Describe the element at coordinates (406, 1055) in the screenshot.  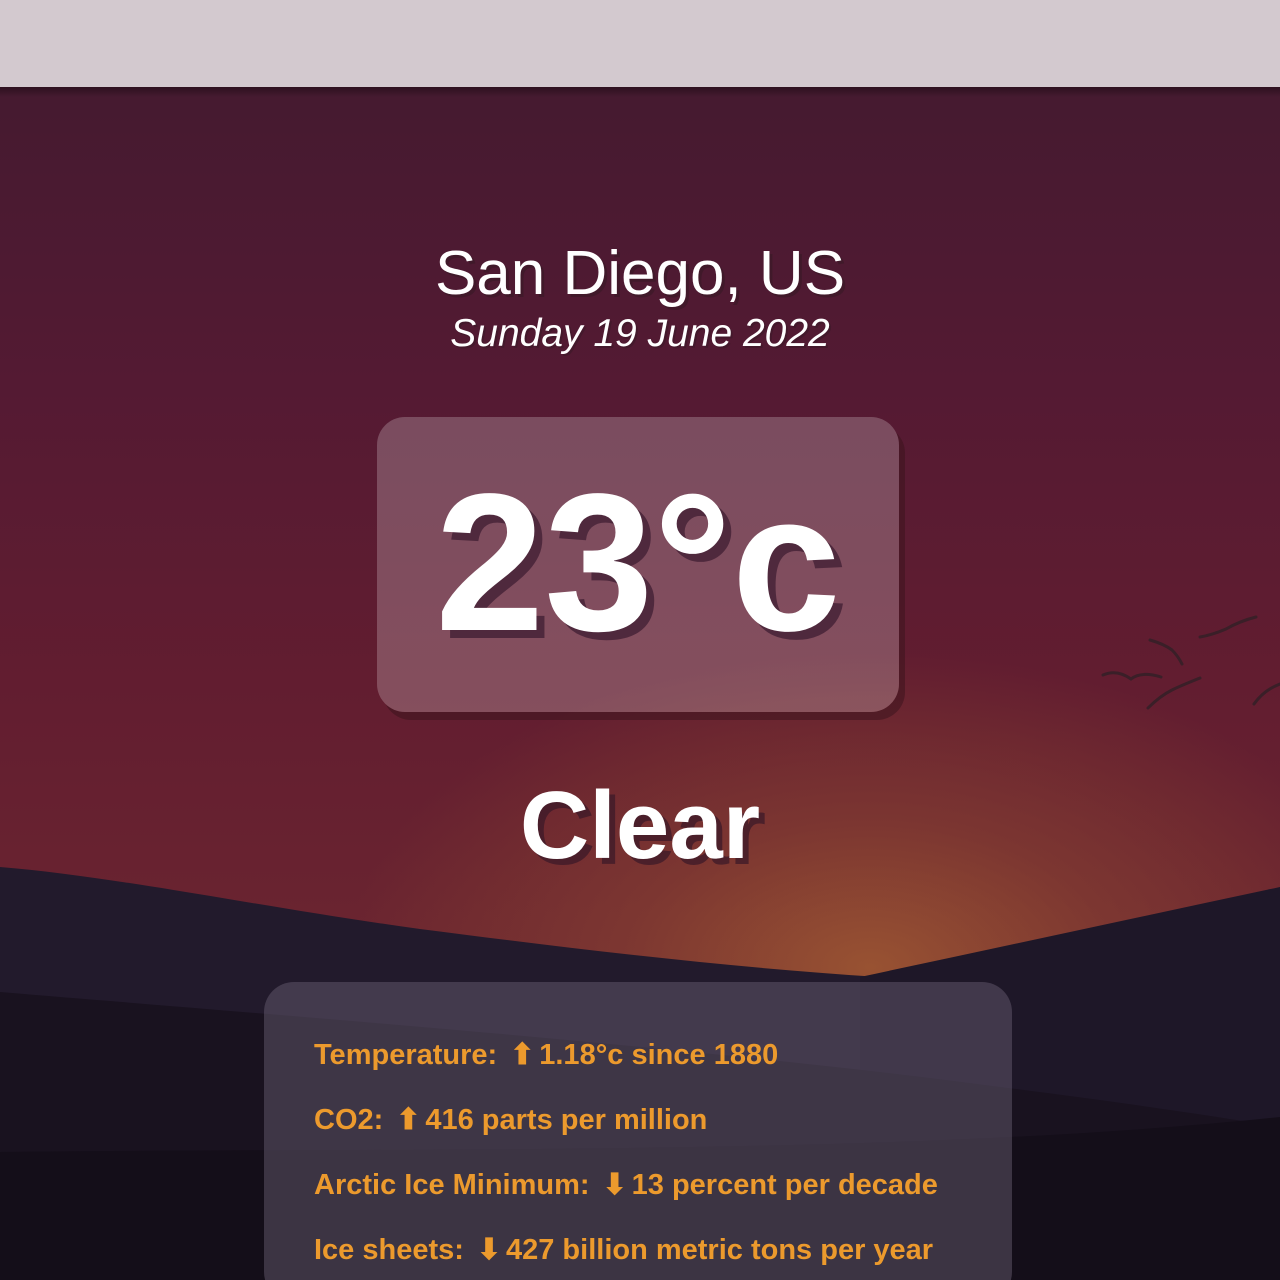
I see `stat-label: Temperature:` at that location.